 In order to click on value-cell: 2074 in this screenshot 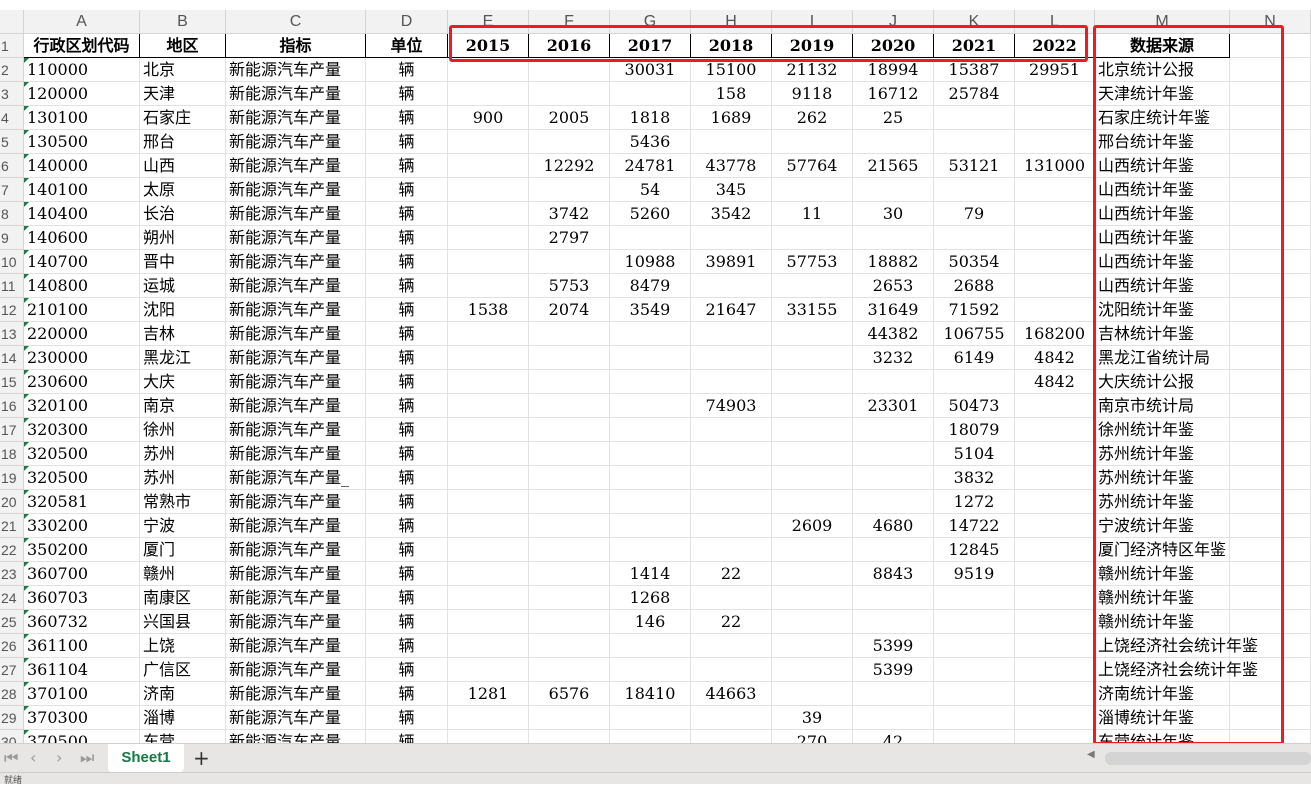, I will do `click(569, 310)`.